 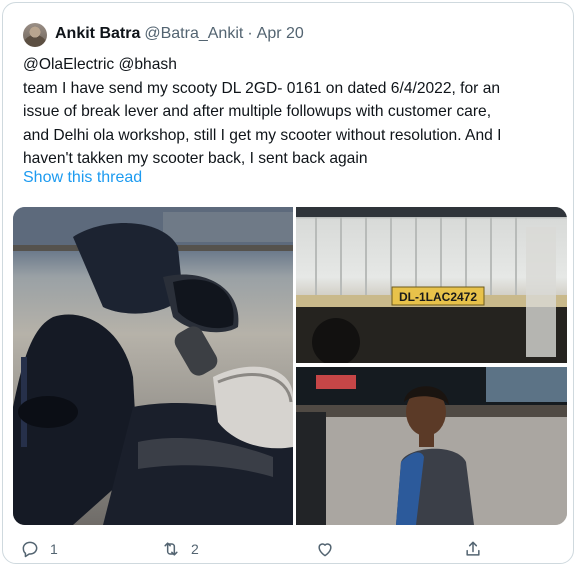 I want to click on truck-illustration: DL-1LAC2472, so click(x=431, y=285).